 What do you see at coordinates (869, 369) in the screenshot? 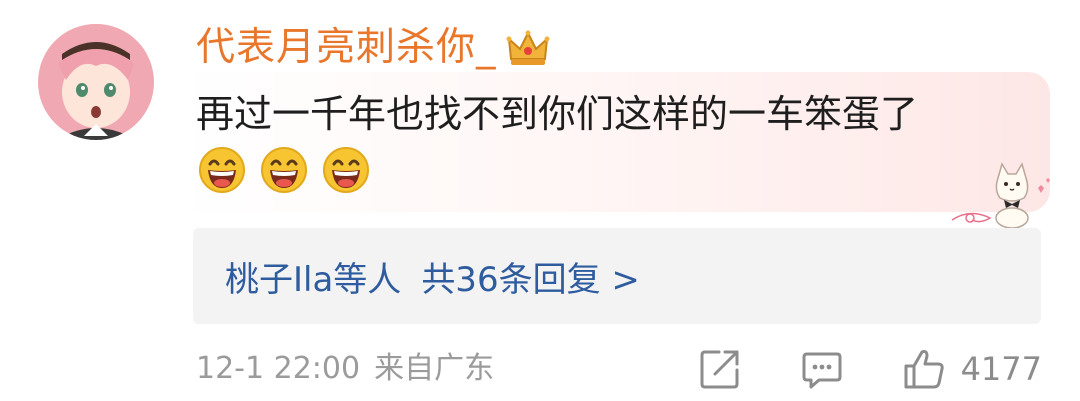
I see `action-bar: 4177` at bounding box center [869, 369].